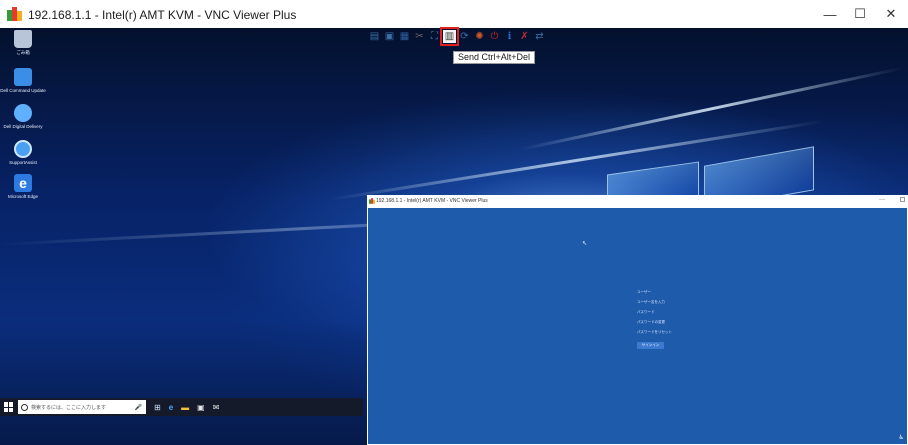  What do you see at coordinates (646, 312) in the screenshot?
I see `lock-screen-text: パスワード` at bounding box center [646, 312].